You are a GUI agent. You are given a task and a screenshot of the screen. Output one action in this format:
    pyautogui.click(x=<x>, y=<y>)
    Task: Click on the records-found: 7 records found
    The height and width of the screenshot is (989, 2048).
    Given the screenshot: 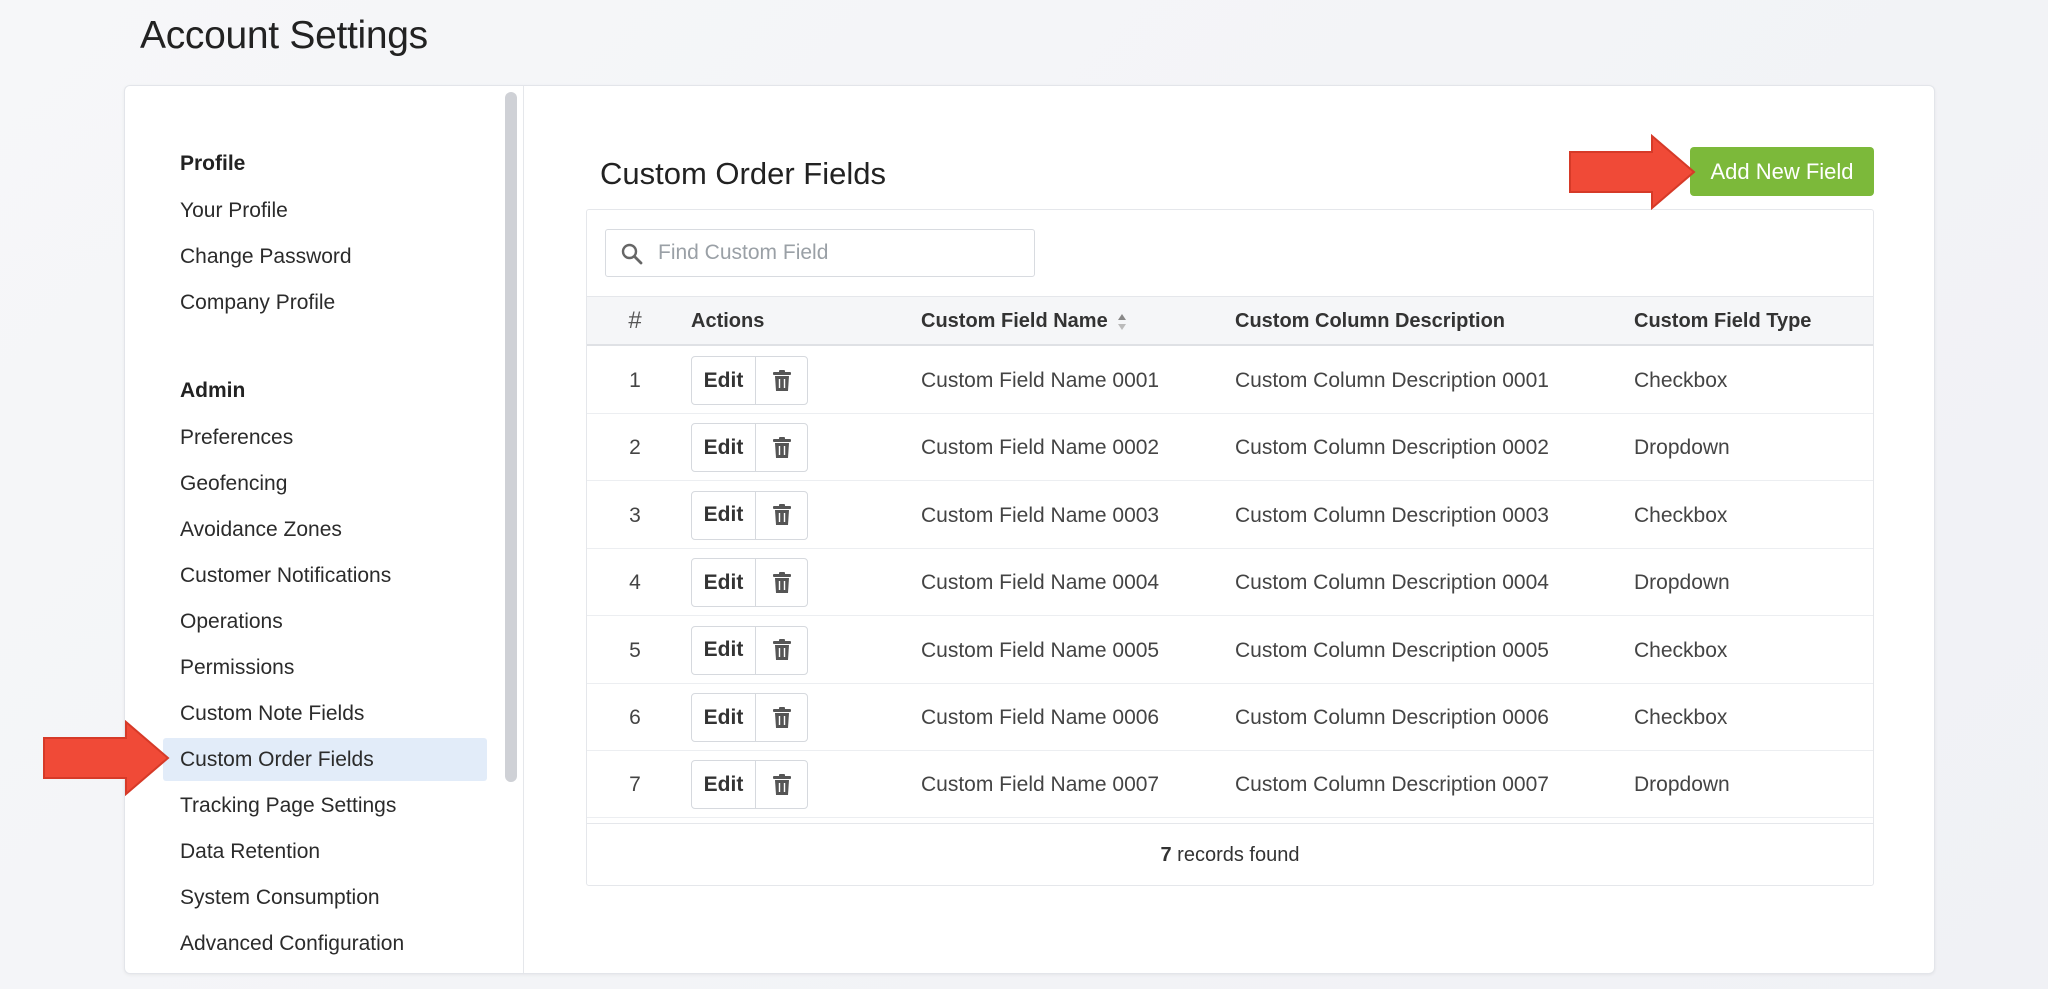 What is the action you would take?
    pyautogui.click(x=1230, y=854)
    